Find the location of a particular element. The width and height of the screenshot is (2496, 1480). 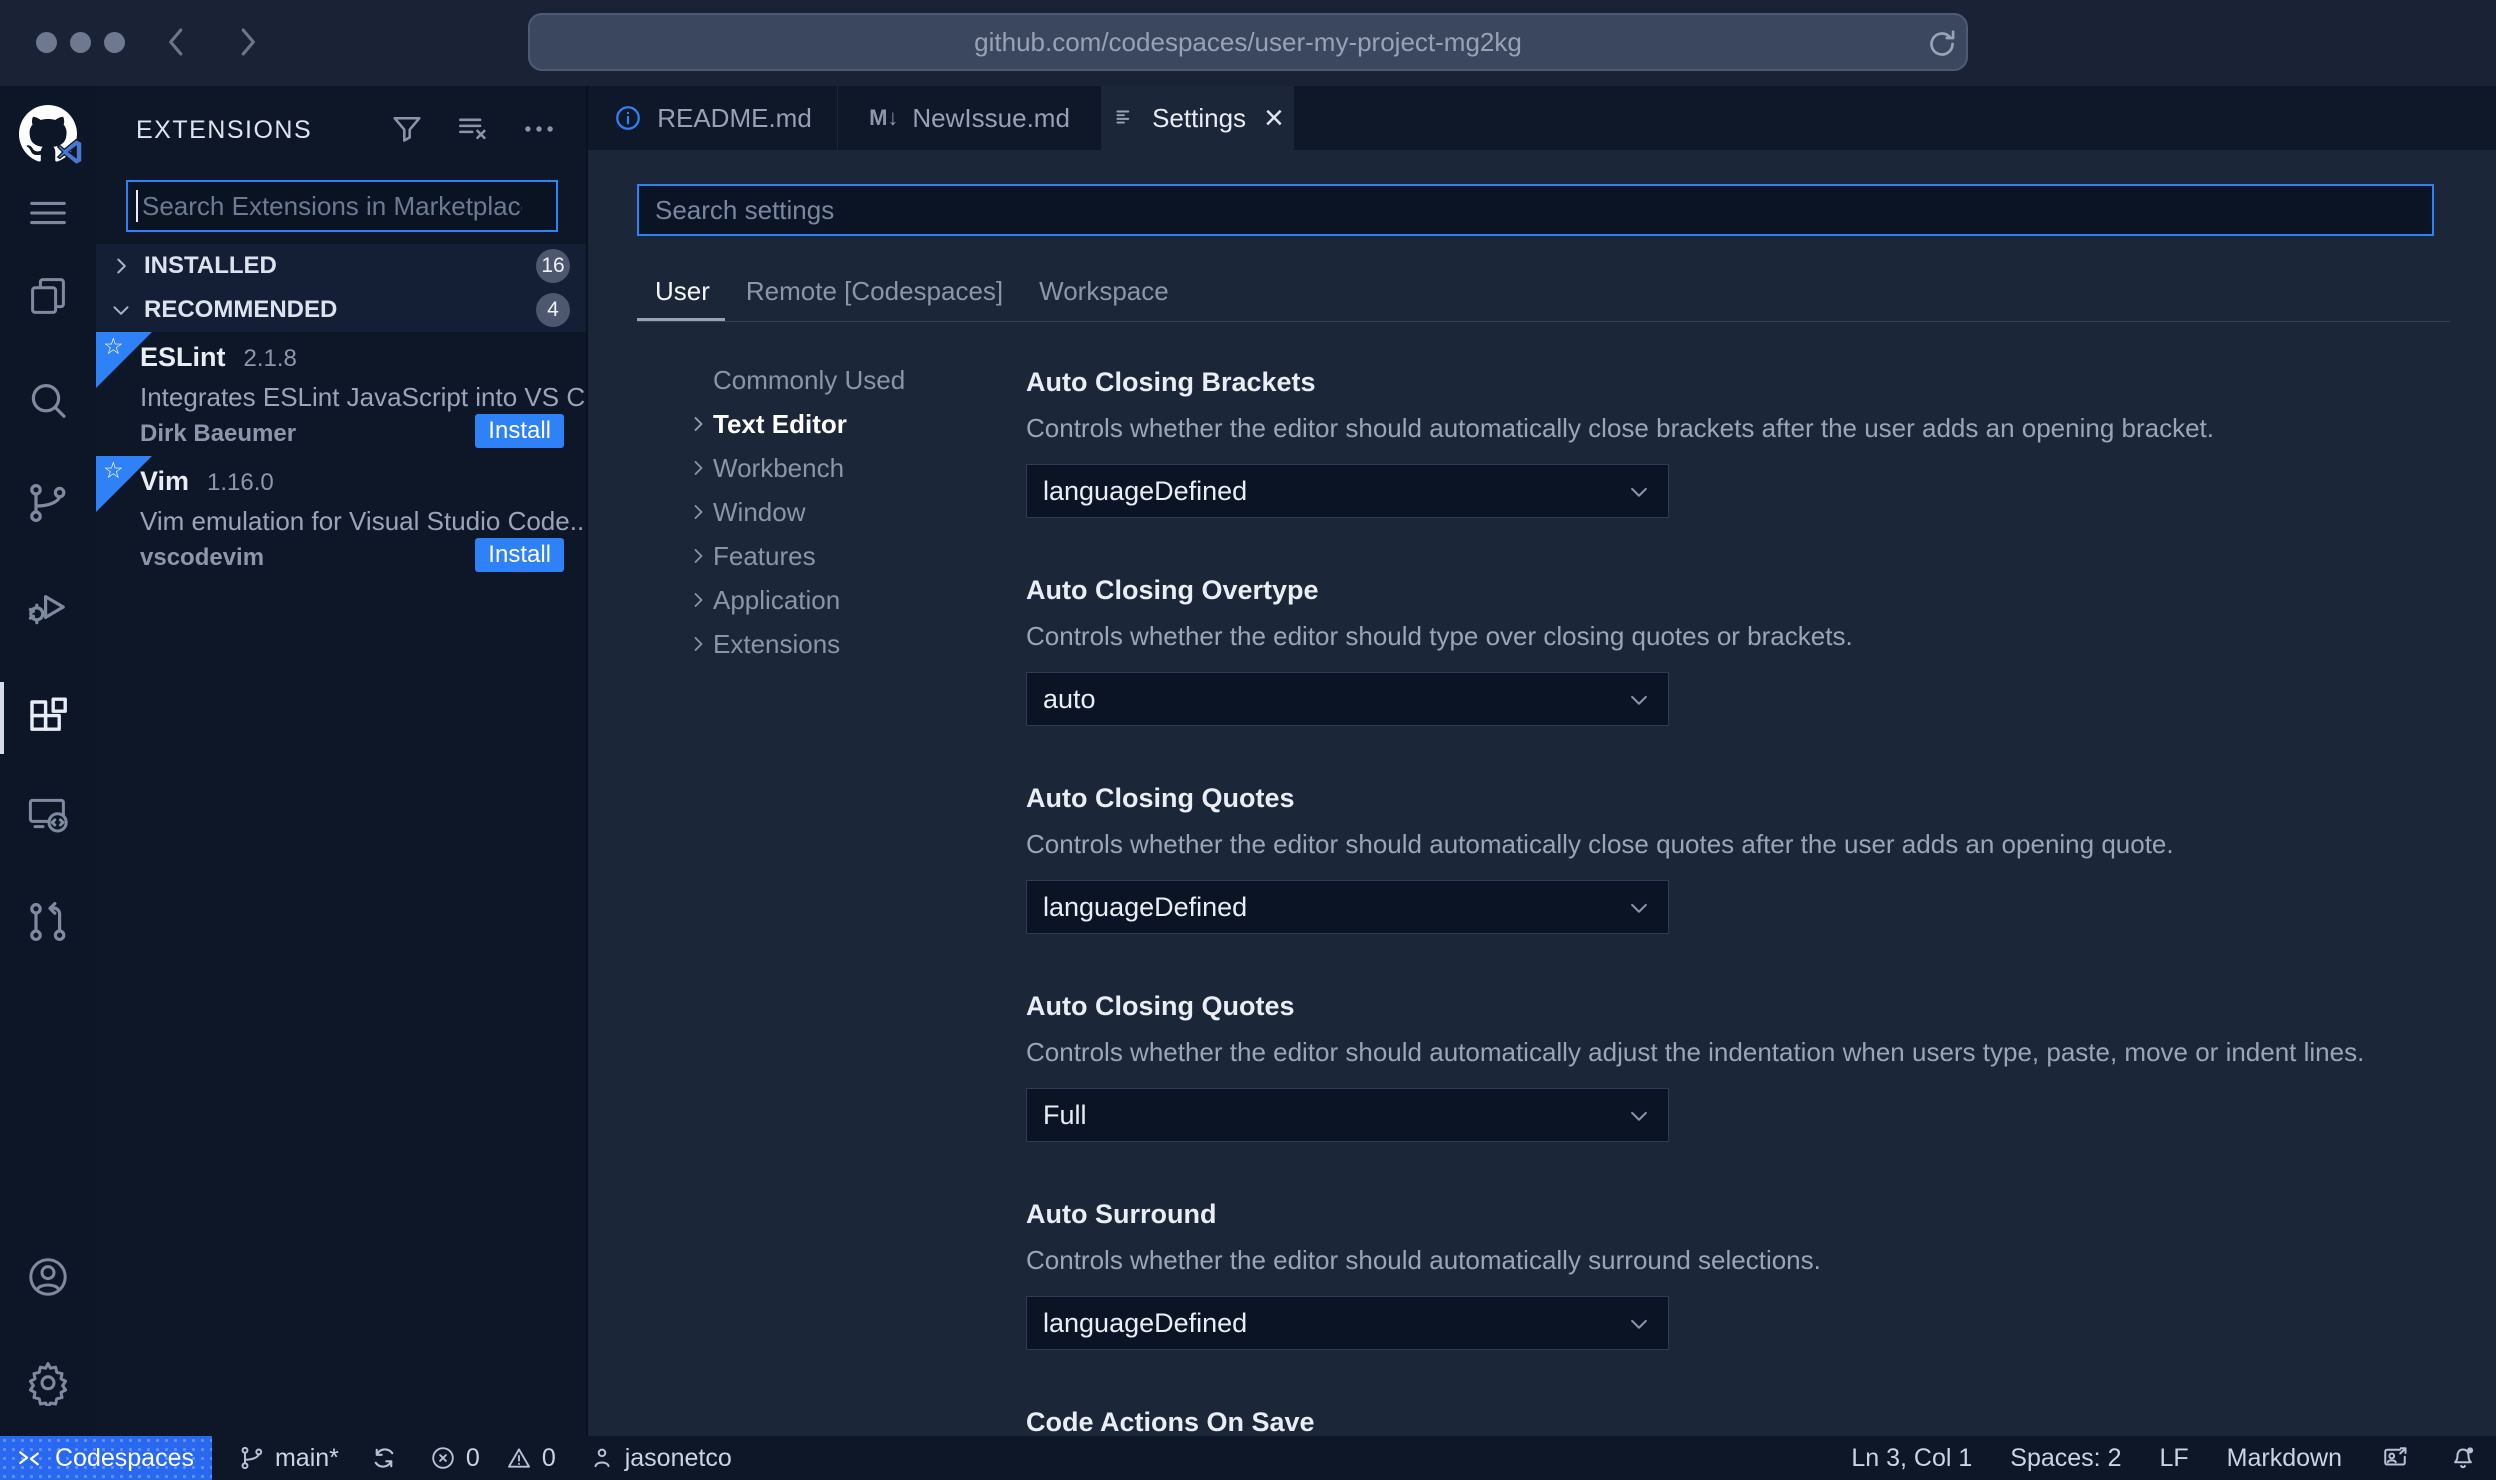

settings-list-icon is located at coordinates (1125, 118).